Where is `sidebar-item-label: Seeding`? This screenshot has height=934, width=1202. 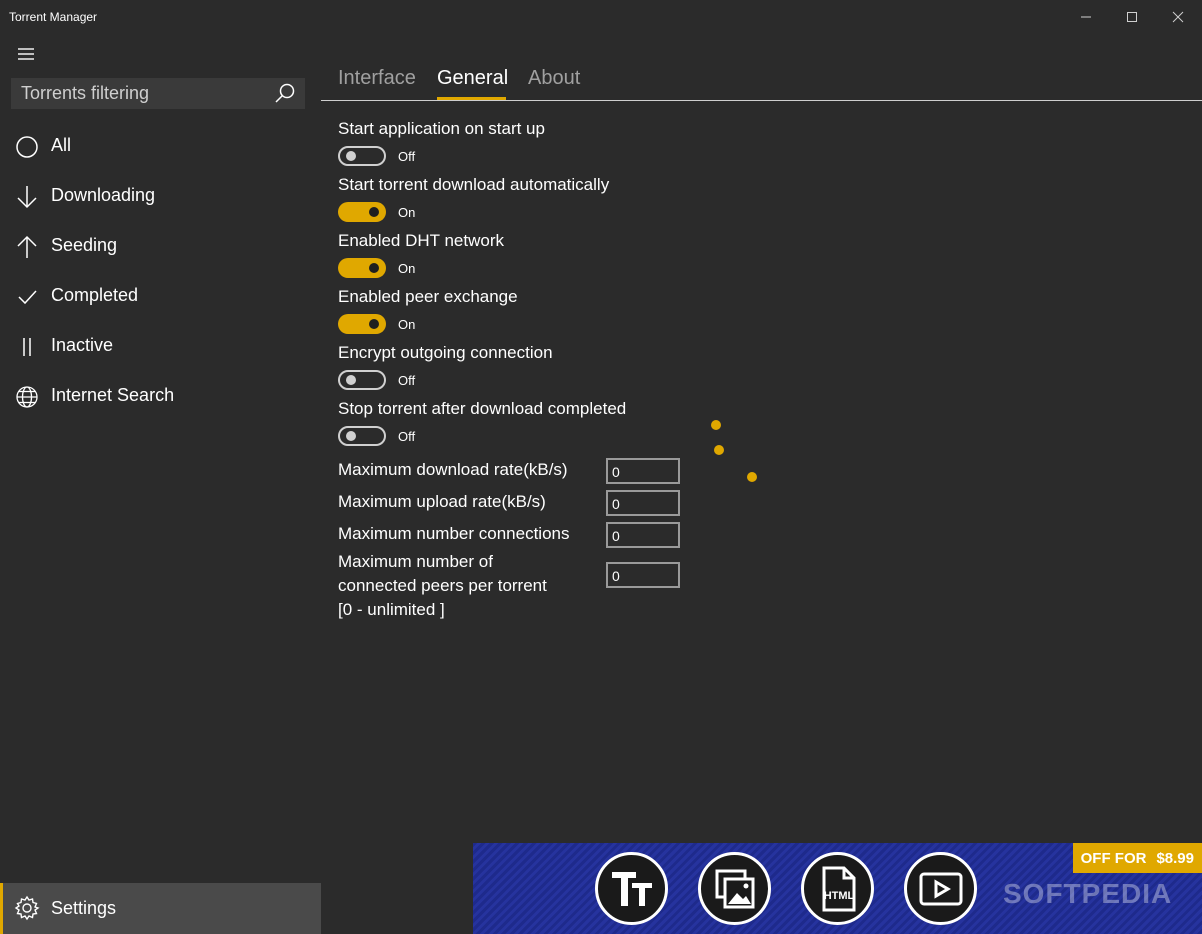
sidebar-item-label: Seeding is located at coordinates (84, 245).